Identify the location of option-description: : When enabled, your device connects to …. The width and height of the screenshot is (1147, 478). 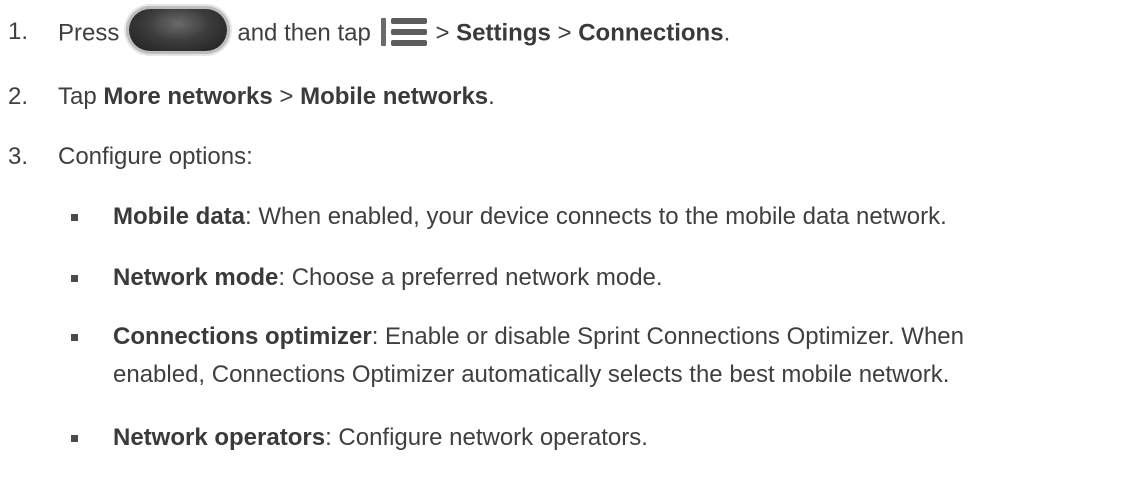
(596, 216).